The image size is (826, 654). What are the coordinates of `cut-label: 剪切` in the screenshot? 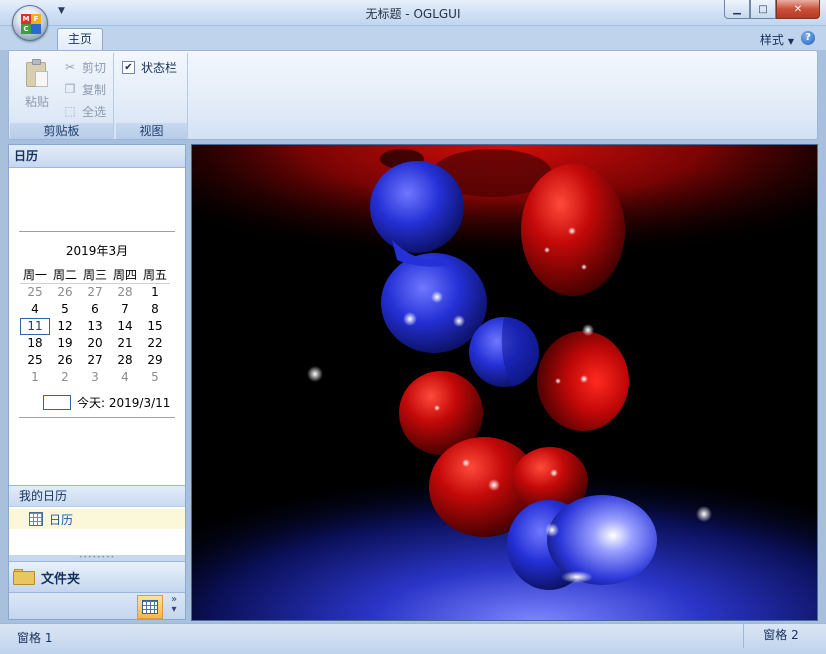 It's located at (94, 67).